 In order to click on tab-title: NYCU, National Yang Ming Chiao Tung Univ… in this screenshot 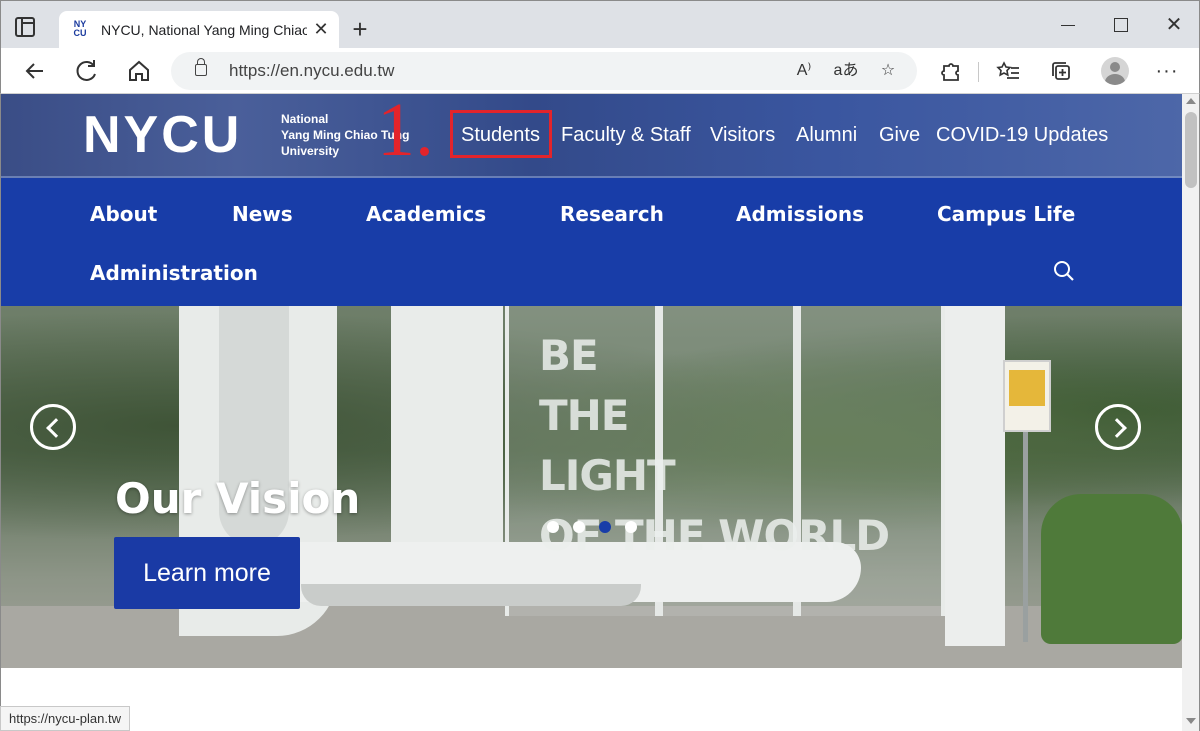, I will do `click(204, 30)`.